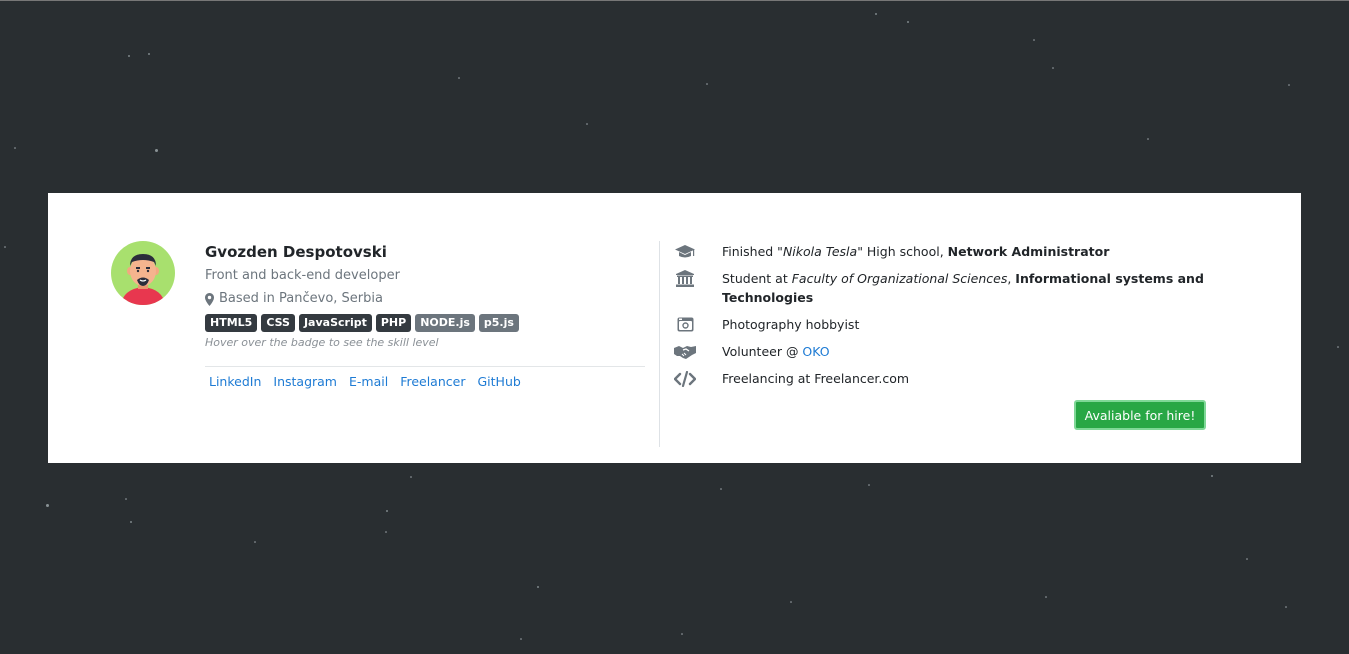  What do you see at coordinates (302, 275) in the screenshot?
I see `profile-role: Front and back-end developer` at bounding box center [302, 275].